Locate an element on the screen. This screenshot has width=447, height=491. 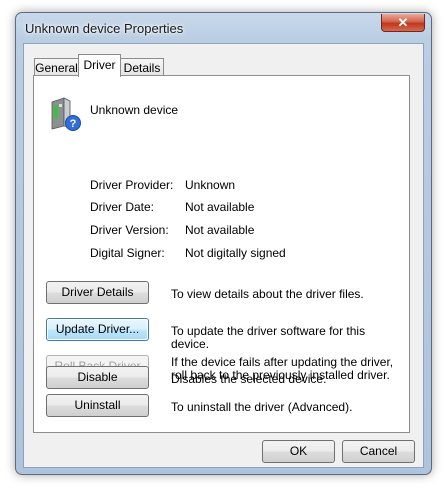
cancel-button: Cancel is located at coordinates (378, 451).